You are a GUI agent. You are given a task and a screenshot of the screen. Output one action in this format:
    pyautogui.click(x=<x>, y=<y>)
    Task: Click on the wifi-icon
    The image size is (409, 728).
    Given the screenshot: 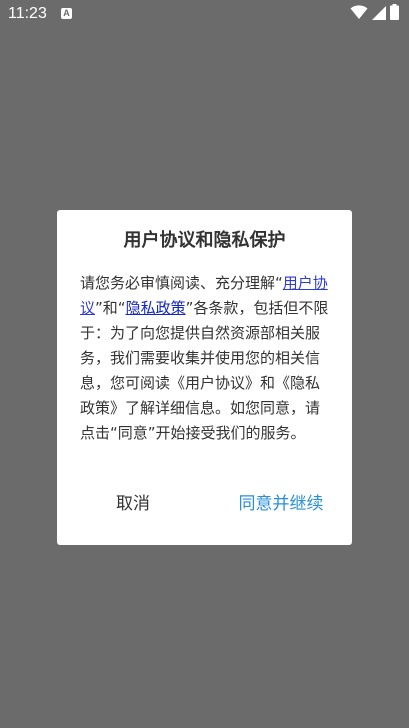 What is the action you would take?
    pyautogui.click(x=359, y=14)
    